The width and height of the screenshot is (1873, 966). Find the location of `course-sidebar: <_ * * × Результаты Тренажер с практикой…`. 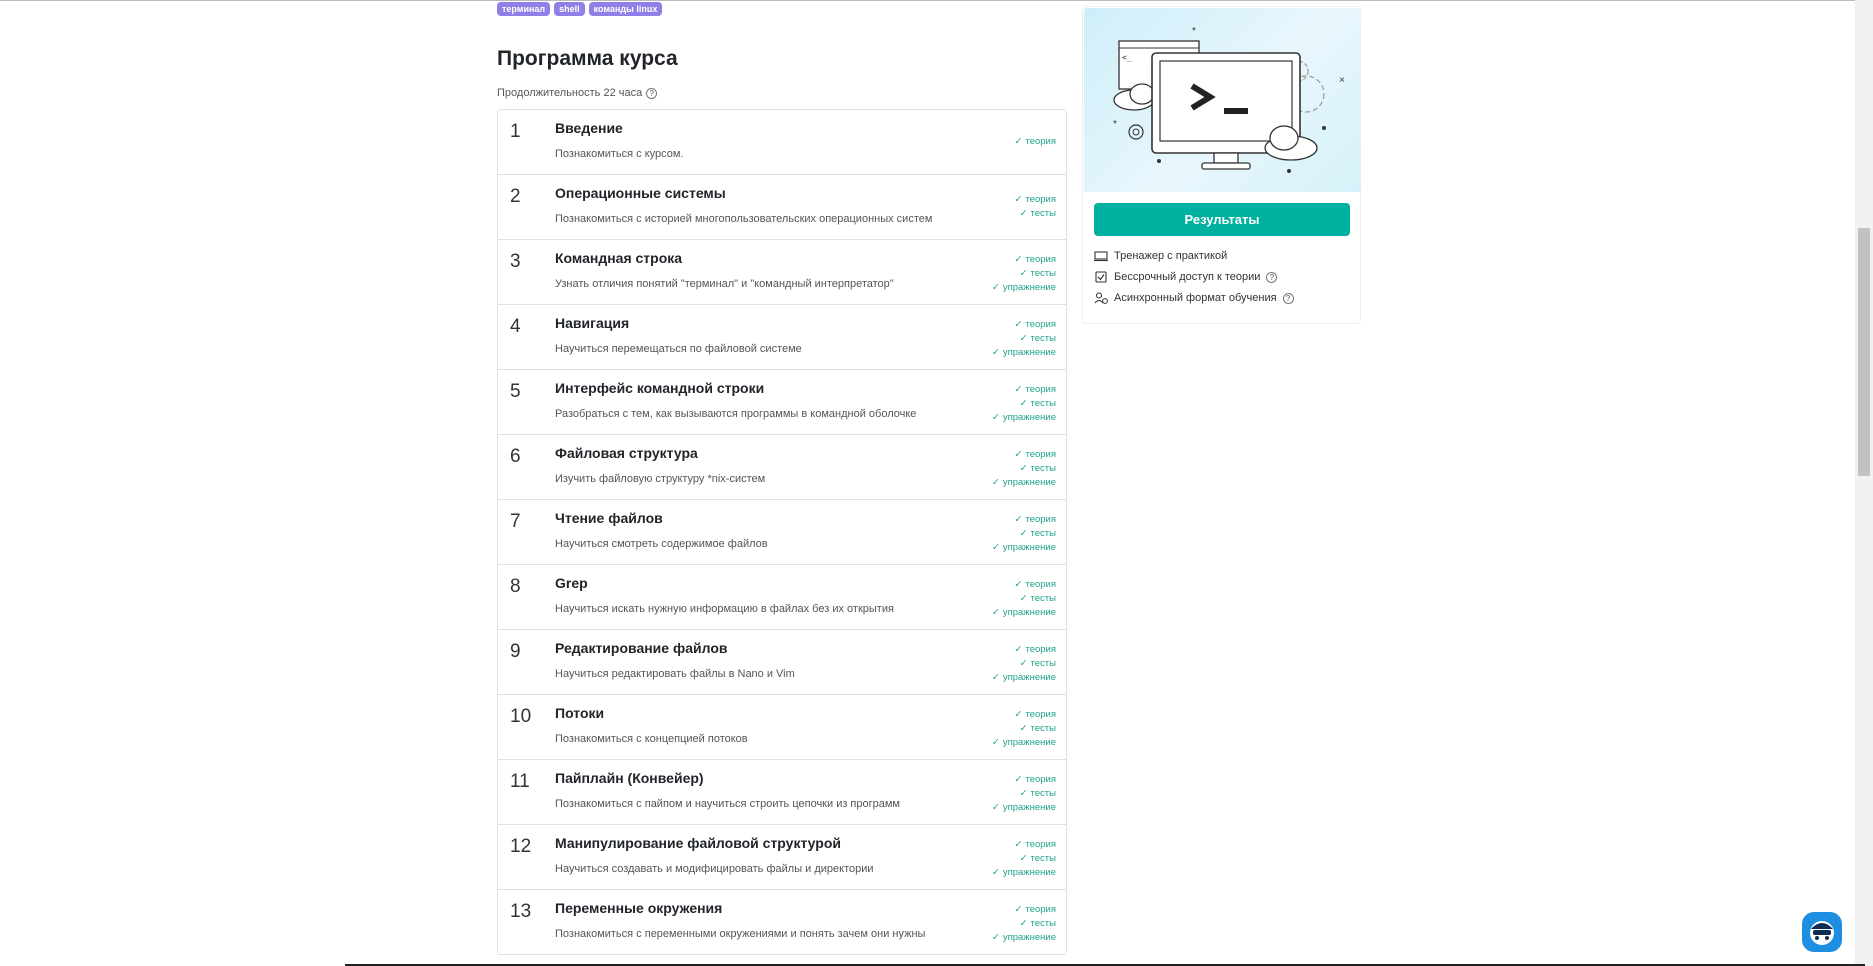

course-sidebar: <_ * * × Результаты Тренажер с практикой… is located at coordinates (1221, 165).